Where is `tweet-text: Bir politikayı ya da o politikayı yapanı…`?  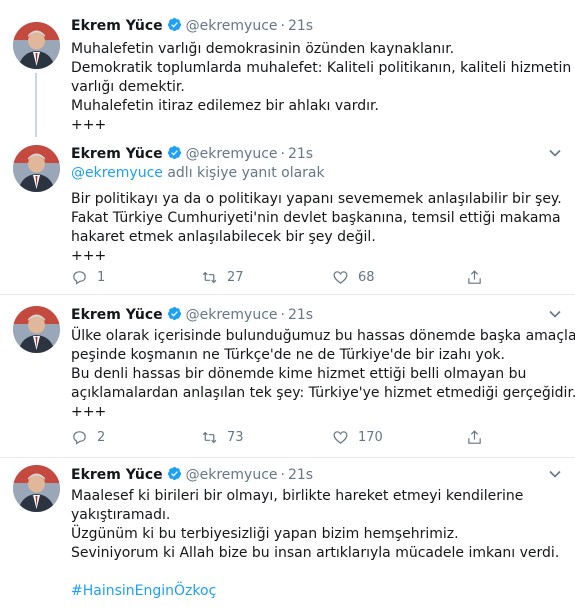
tweet-text: Bir politikayı ya da o politikayı yapanı… is located at coordinates (316, 228).